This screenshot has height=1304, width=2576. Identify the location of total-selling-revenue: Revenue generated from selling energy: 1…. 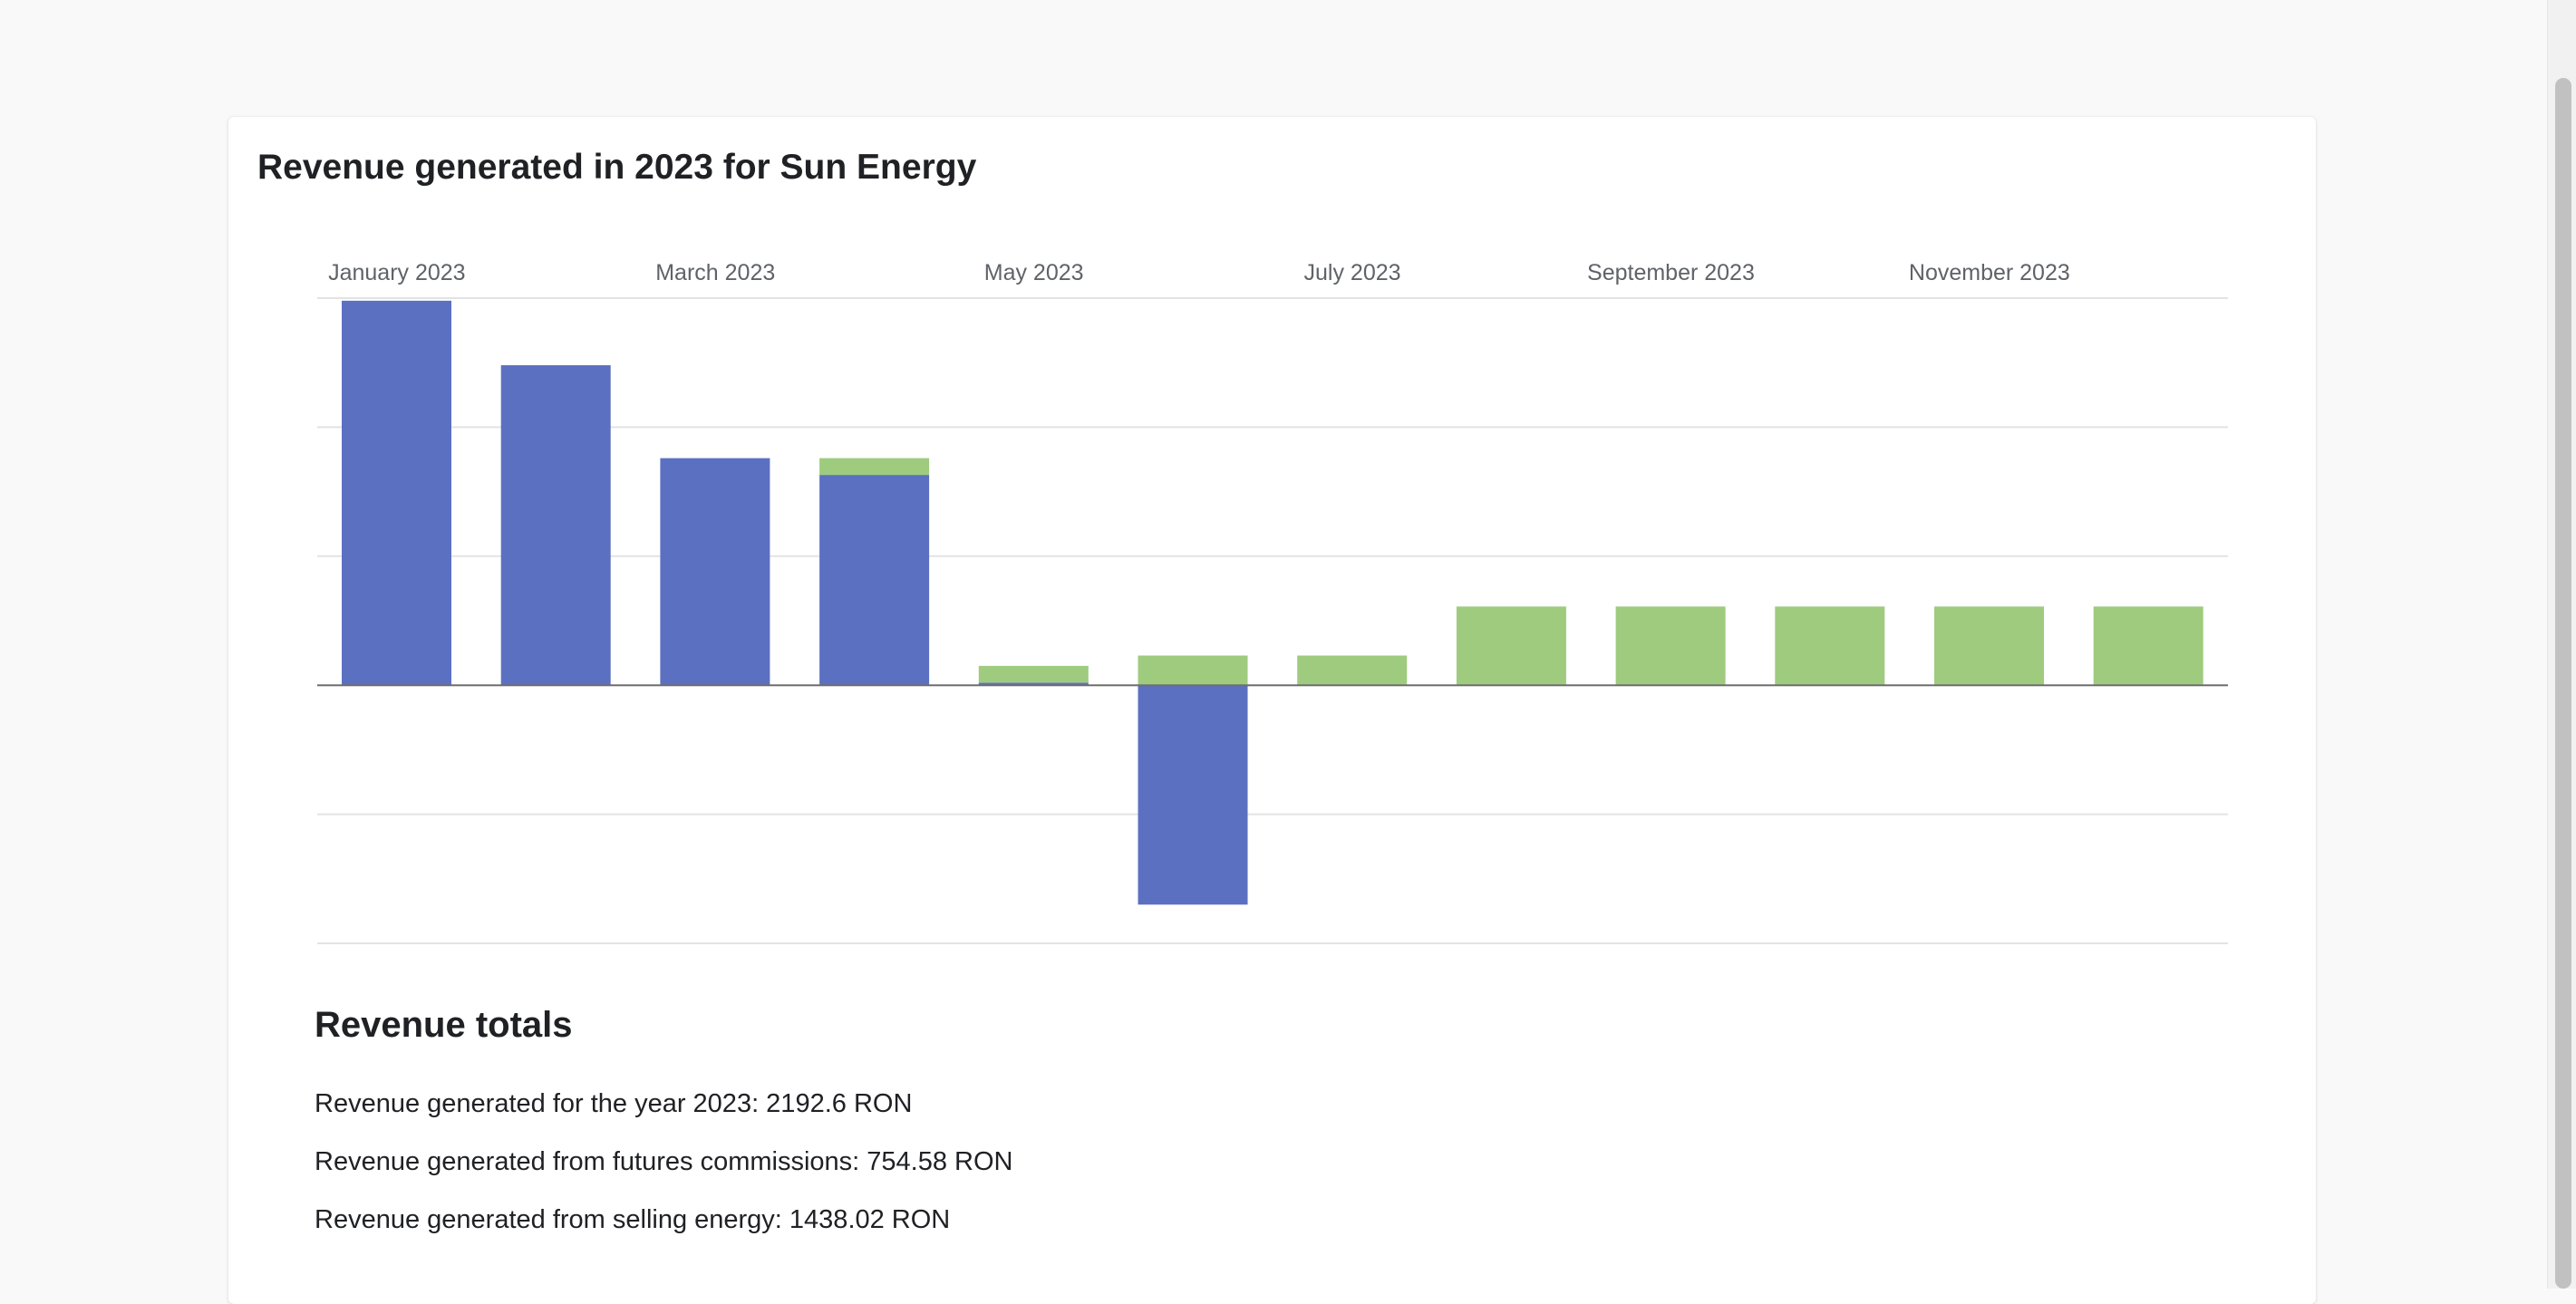
(633, 1219).